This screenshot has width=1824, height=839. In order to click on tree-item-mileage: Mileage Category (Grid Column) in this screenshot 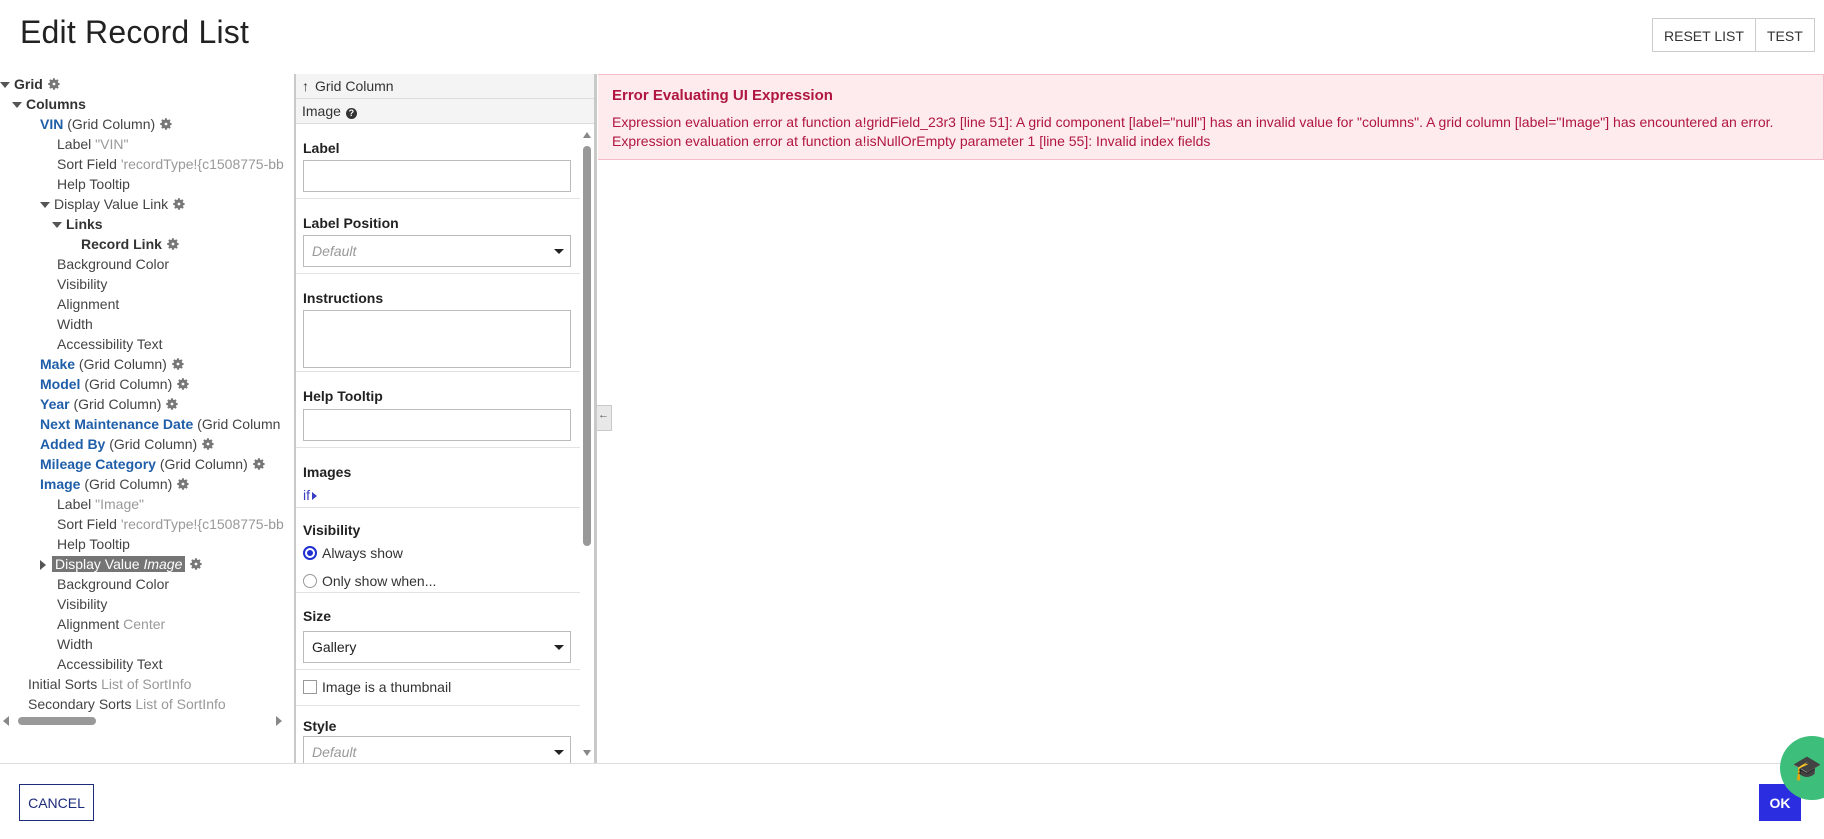, I will do `click(153, 464)`.